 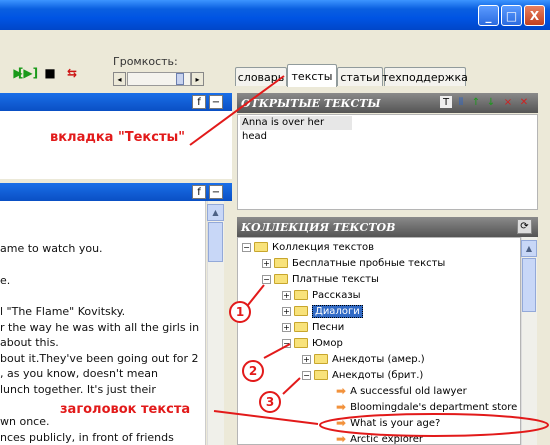 I want to click on tab-texts: тексты, so click(x=312, y=75).